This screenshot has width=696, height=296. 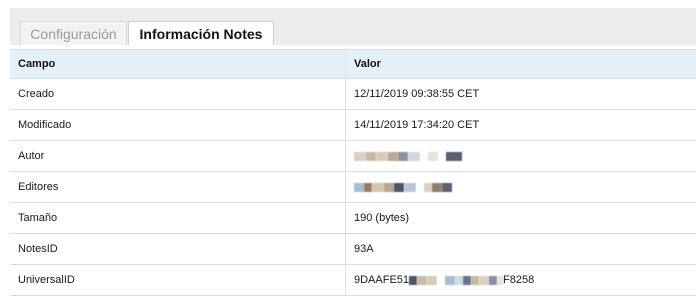 I want to click on redacted-editors-value, so click(x=403, y=187).